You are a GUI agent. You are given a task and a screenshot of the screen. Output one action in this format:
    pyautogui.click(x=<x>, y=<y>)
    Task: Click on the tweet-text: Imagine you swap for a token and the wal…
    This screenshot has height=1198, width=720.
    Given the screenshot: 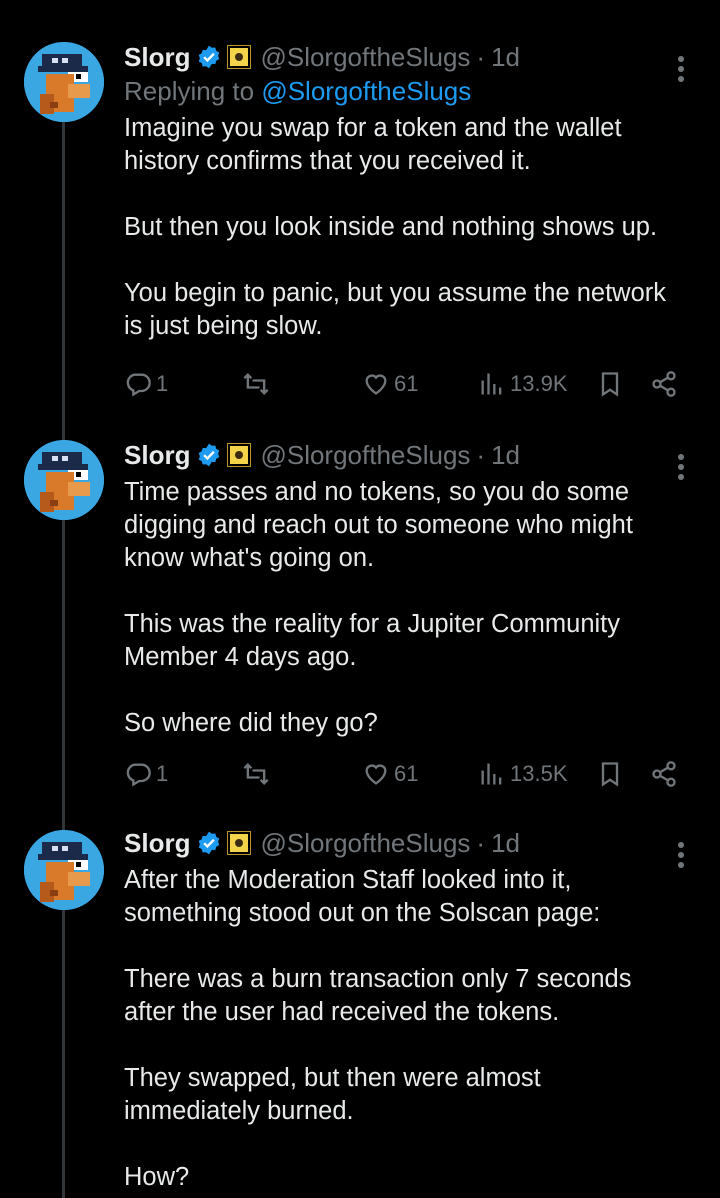 What is the action you would take?
    pyautogui.click(x=395, y=227)
    